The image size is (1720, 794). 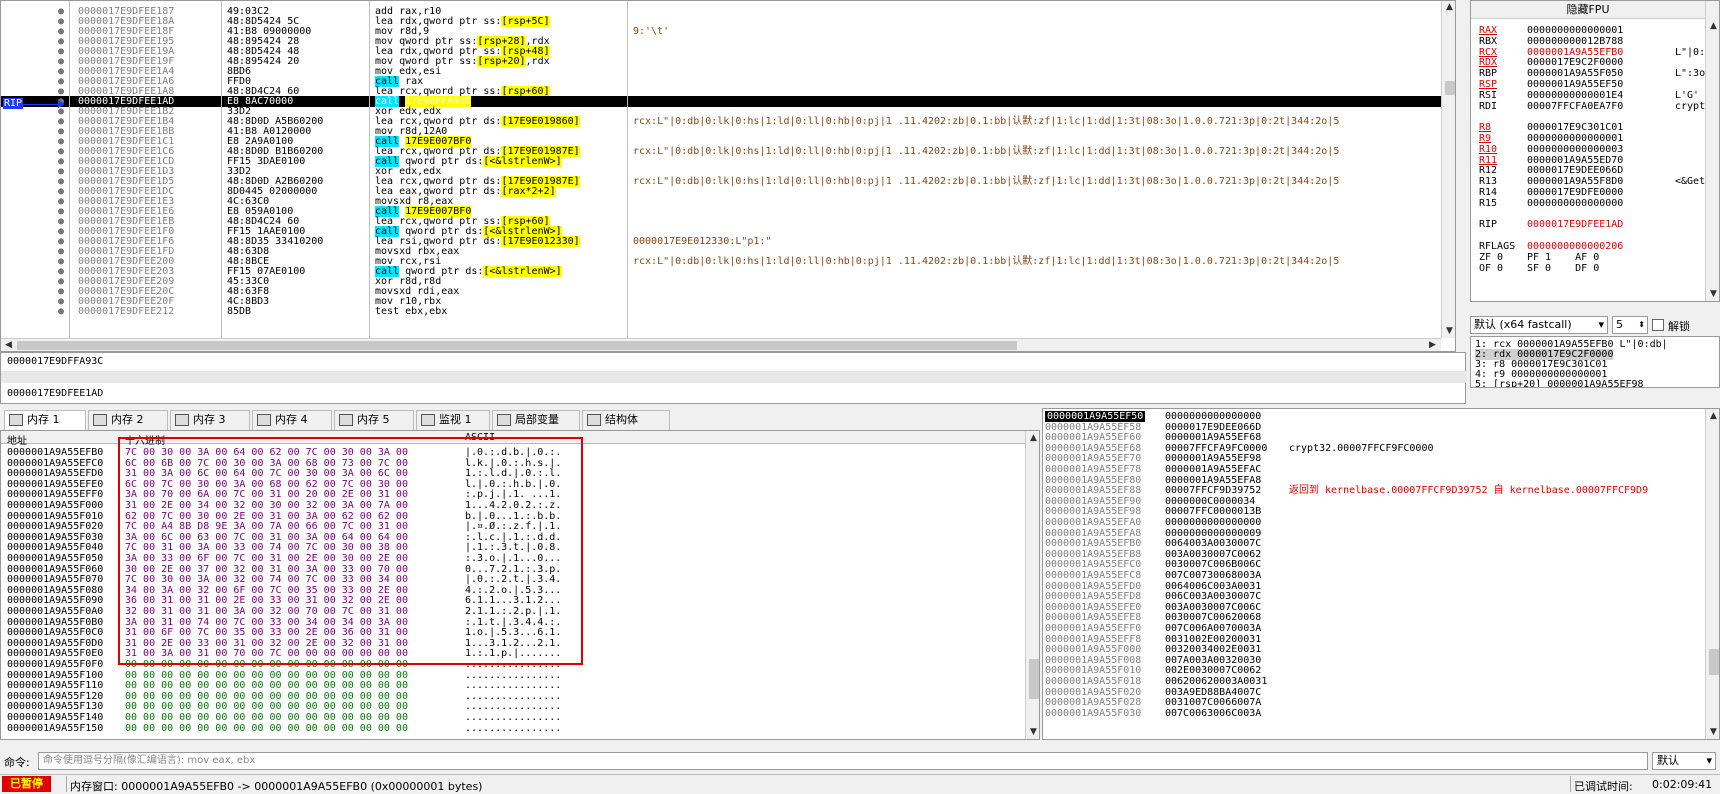 I want to click on register-value: 0000017E9DEE066D, so click(x=1575, y=170).